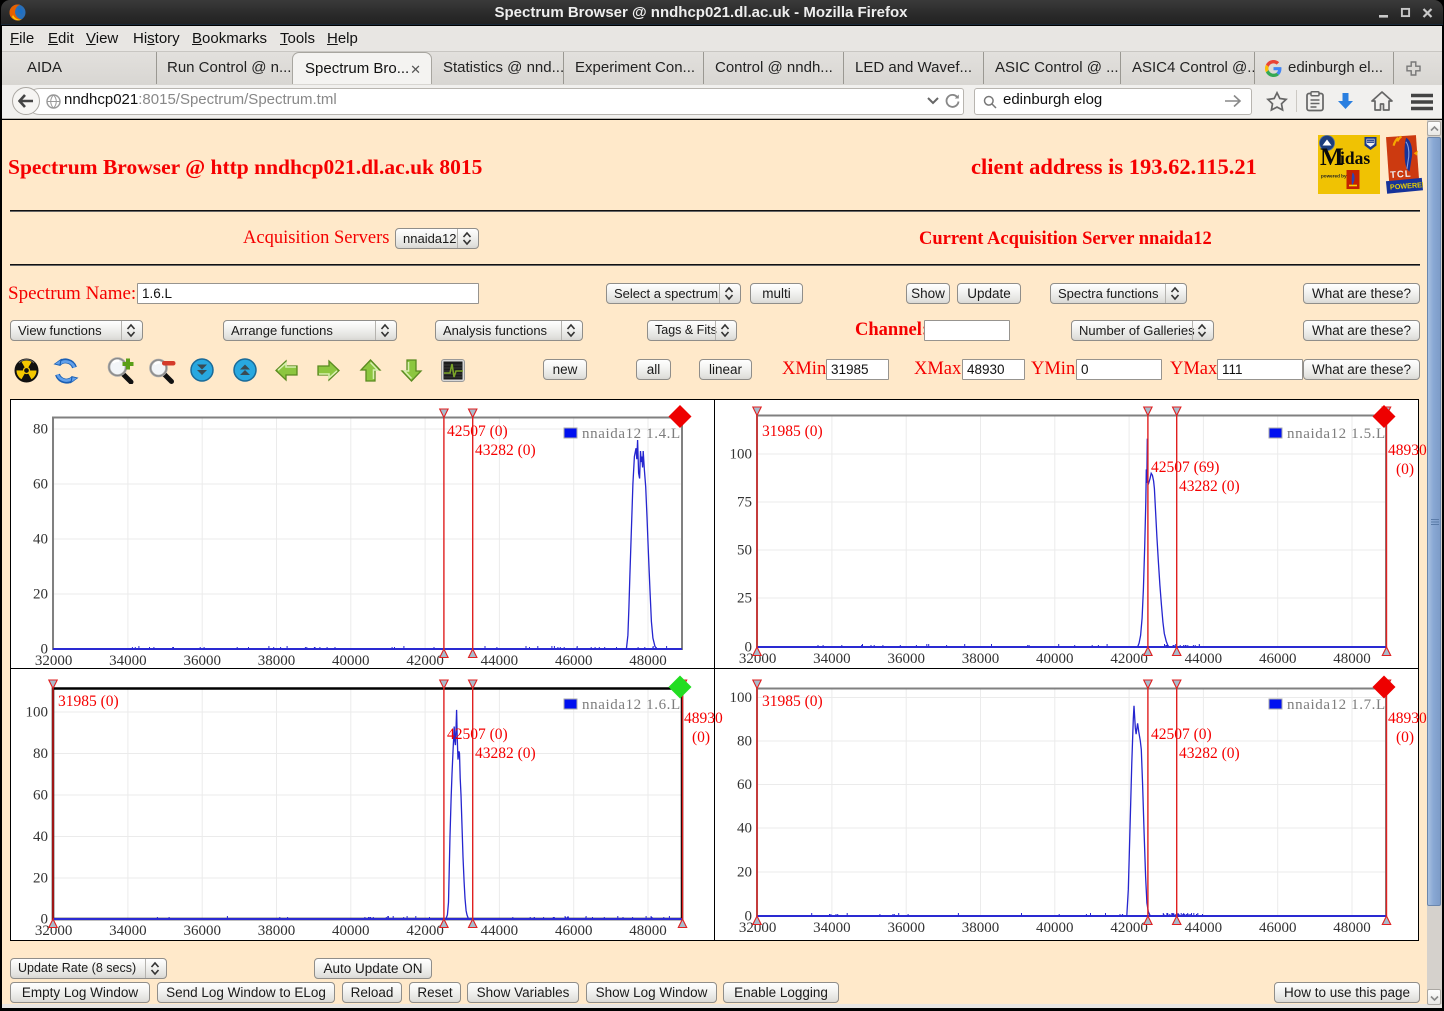  I want to click on svg-text: nnaida12 1.4.L, so click(631, 434).